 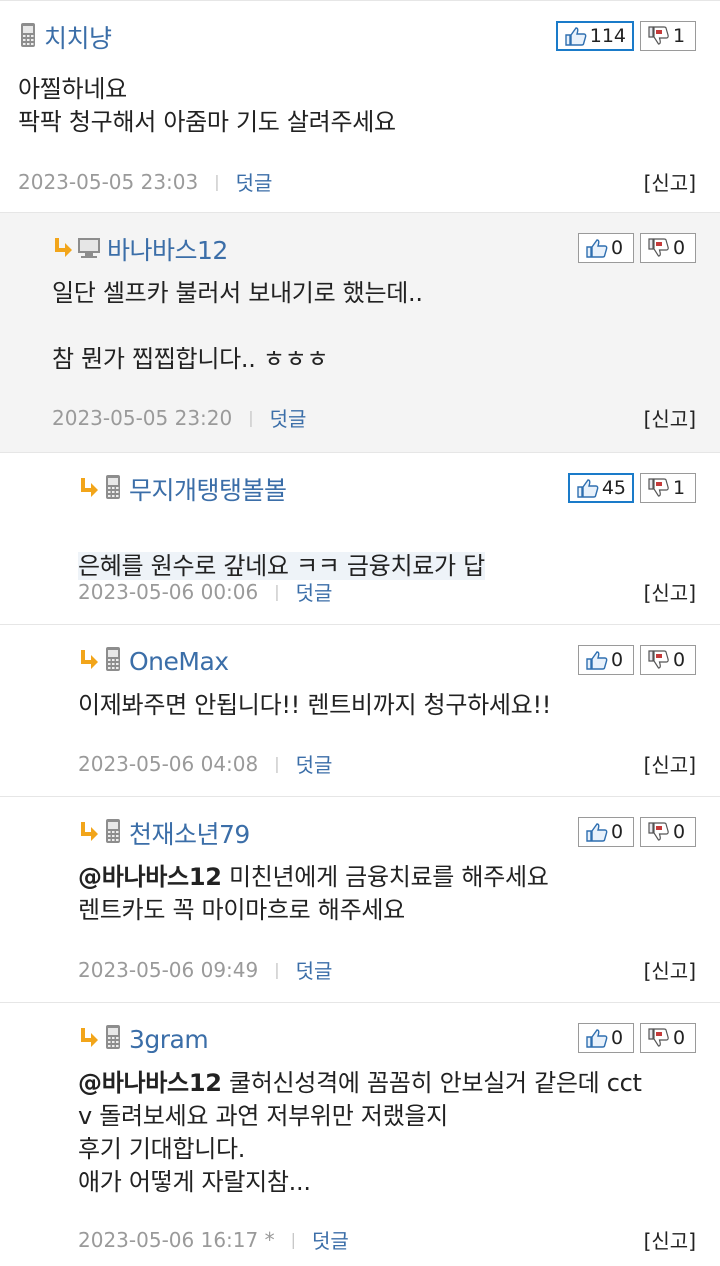 What do you see at coordinates (600, 488) in the screenshot?
I see `like-button: 45` at bounding box center [600, 488].